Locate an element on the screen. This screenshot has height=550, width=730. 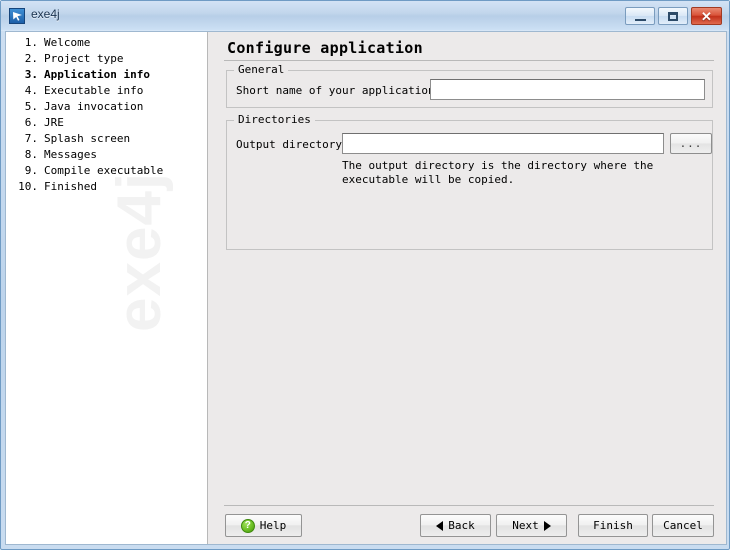
short-name-input is located at coordinates (567, 89).